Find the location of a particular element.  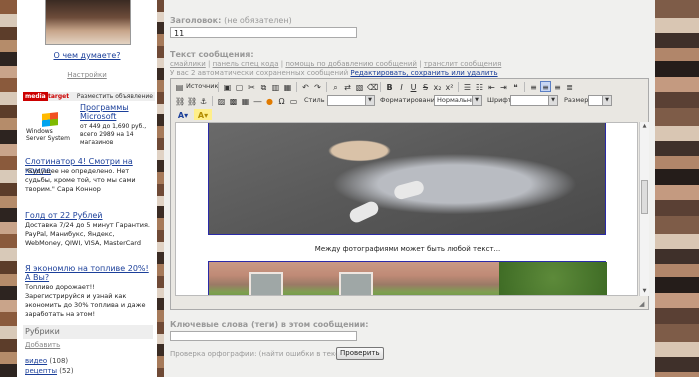

link-icon: ⛓ is located at coordinates (179, 100).